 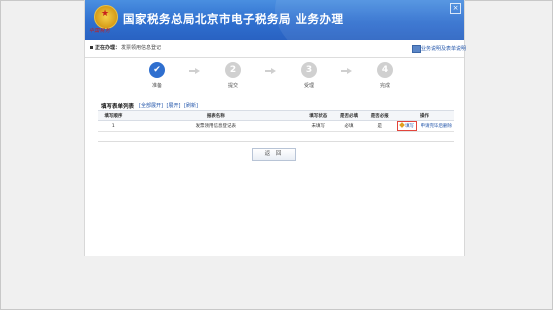 I want to click on table-row: 1 发票领用信息登记表 未填写 必填 是 填写 申请完毕后删除, so click(x=276, y=126).